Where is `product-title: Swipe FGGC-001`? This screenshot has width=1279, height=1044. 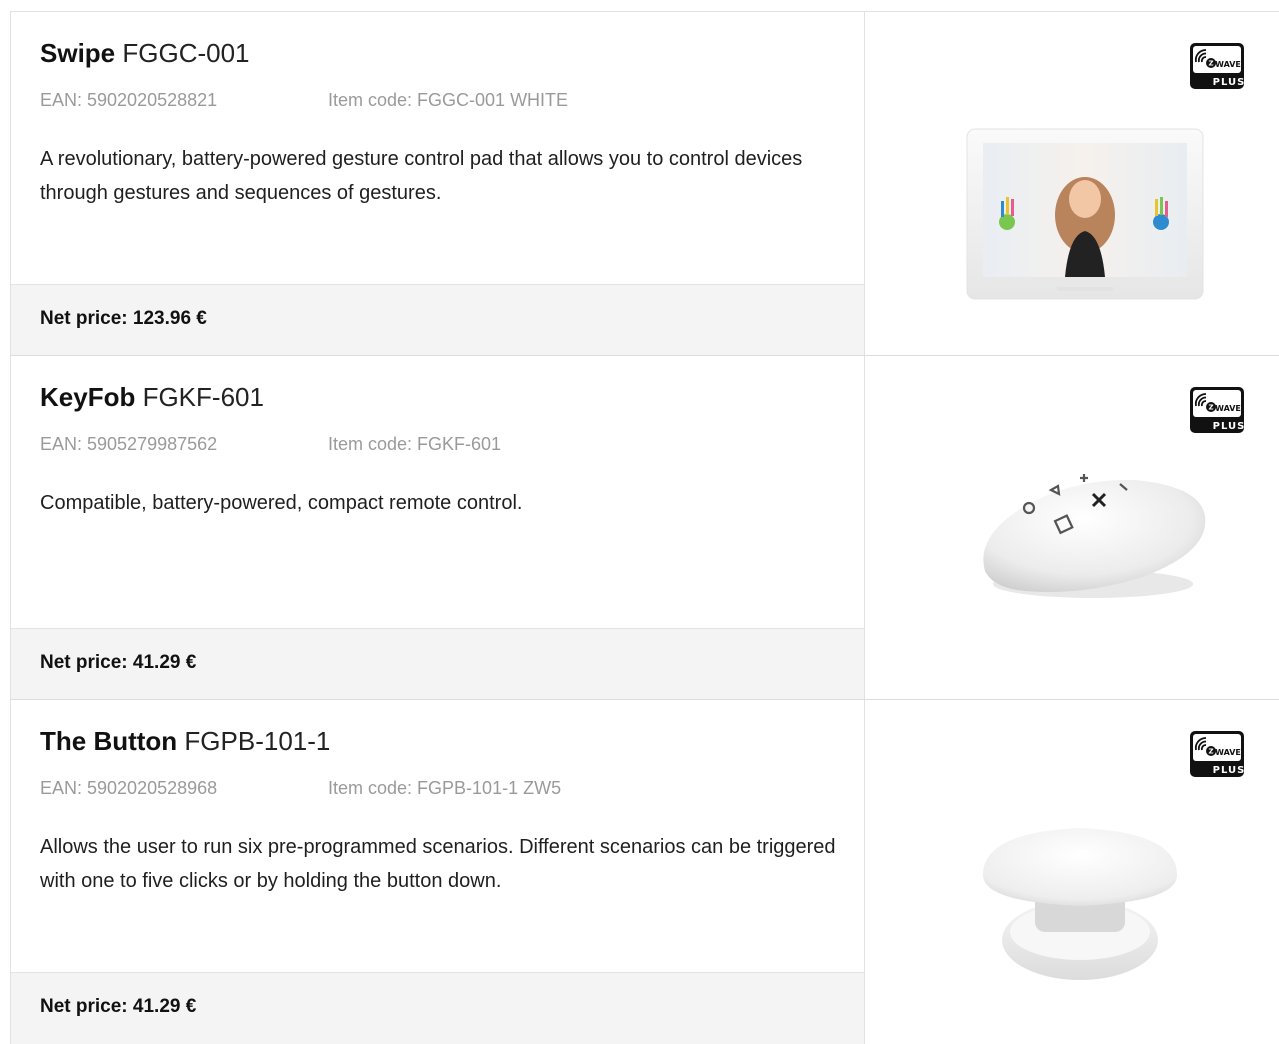
product-title: Swipe FGGC-001 is located at coordinates (145, 53).